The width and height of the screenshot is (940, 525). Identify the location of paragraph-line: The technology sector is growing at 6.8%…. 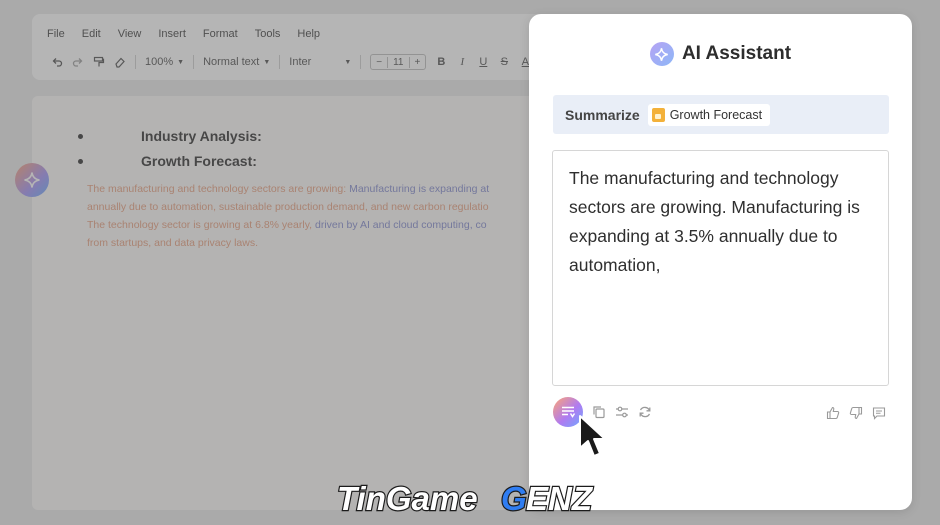
(339, 225).